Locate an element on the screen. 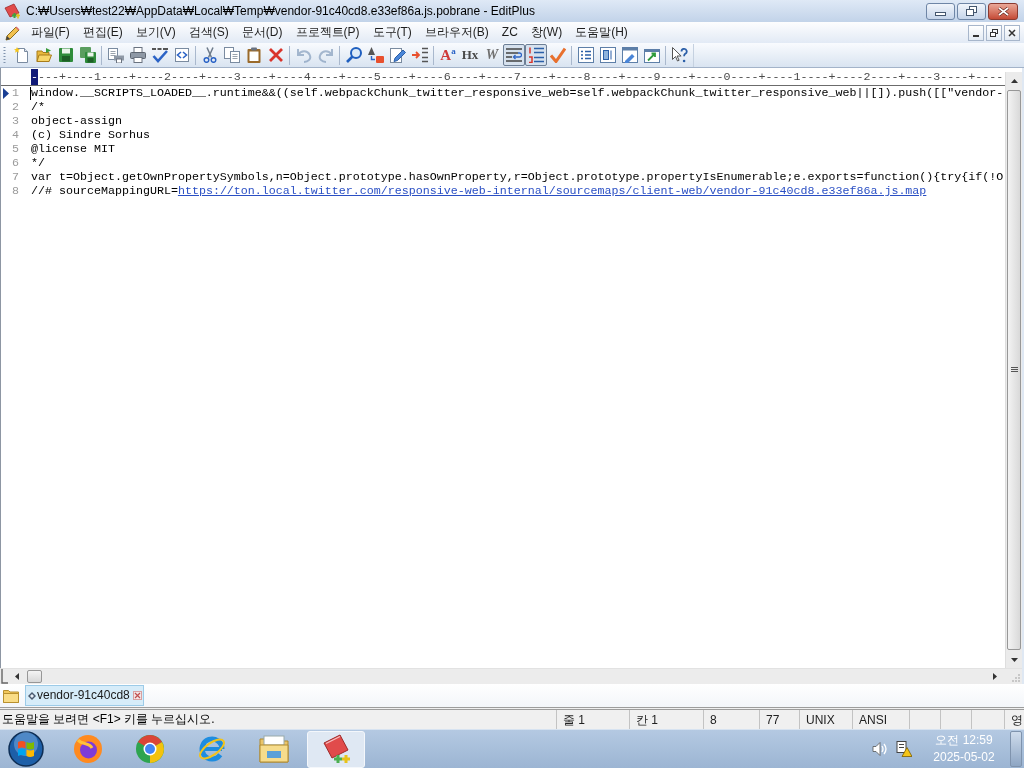 The width and height of the screenshot is (1024, 768). menu-item: 프로젝트(P) is located at coordinates (327, 32).